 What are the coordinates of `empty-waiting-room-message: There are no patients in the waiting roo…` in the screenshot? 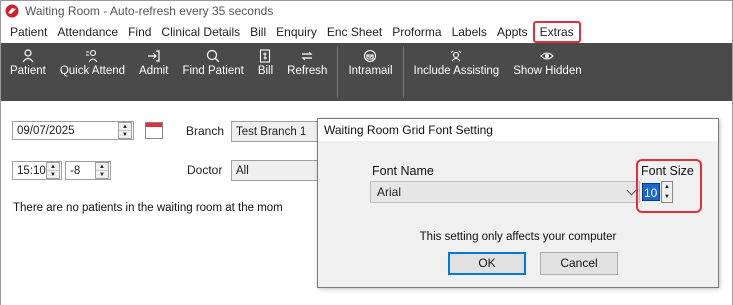 It's located at (148, 208).